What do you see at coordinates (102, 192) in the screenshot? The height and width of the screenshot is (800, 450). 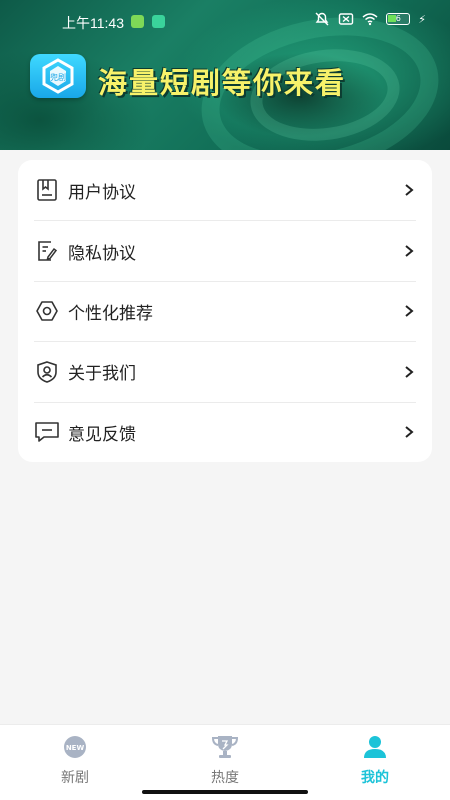 I see `menu-item-label: 用户协议` at bounding box center [102, 192].